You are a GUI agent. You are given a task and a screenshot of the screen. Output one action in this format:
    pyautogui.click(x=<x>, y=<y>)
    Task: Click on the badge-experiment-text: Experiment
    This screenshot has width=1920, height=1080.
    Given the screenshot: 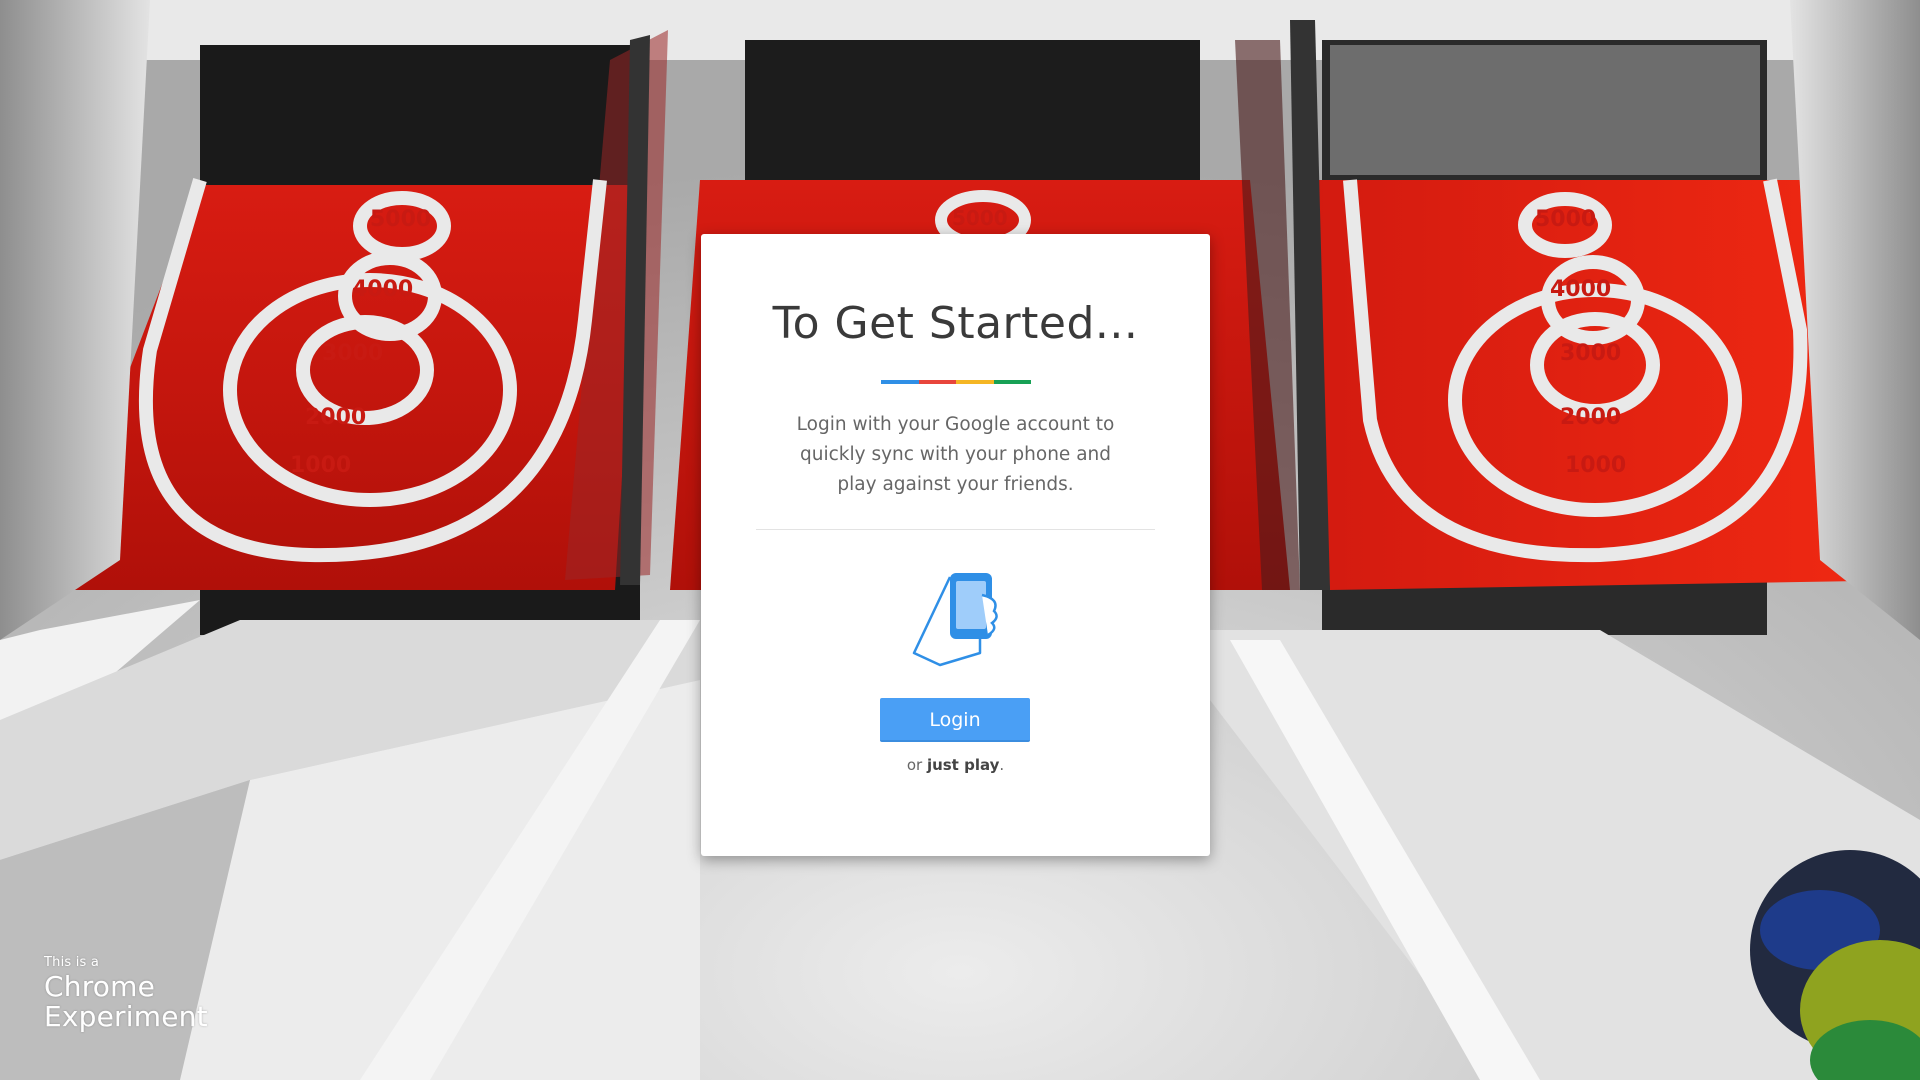 What is the action you would take?
    pyautogui.click(x=126, y=1016)
    